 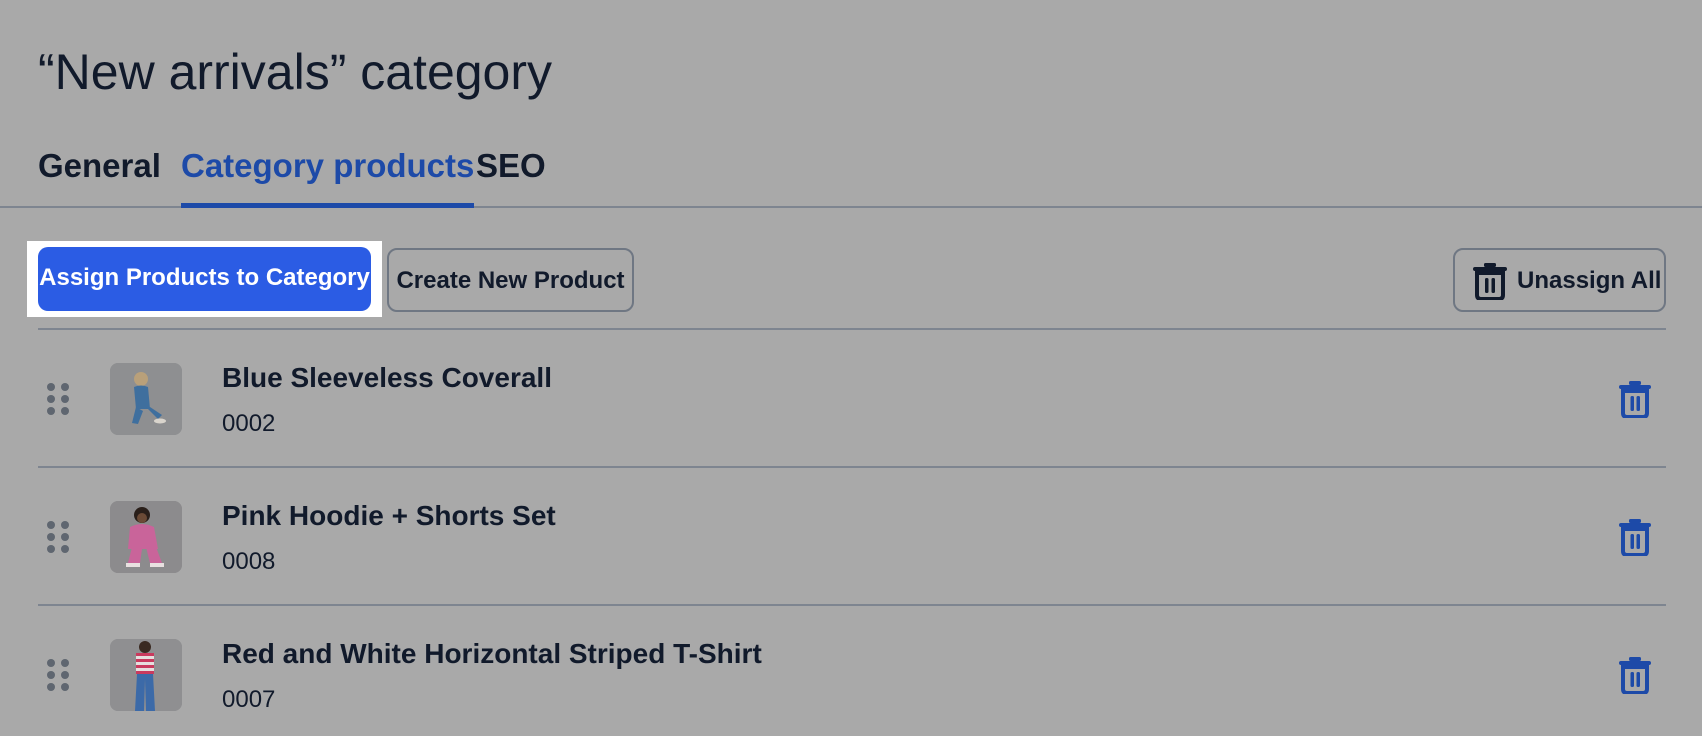 I want to click on product-name: Red and White Horizontal Striped T-Shirt, so click(x=492, y=654).